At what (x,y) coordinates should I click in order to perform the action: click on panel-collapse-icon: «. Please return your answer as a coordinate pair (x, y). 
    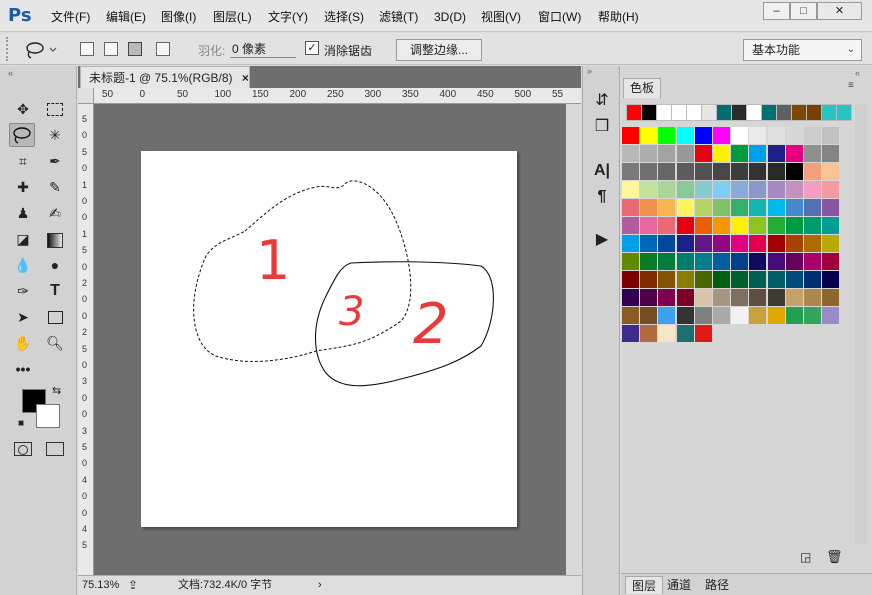
    Looking at the image, I should click on (857, 73).